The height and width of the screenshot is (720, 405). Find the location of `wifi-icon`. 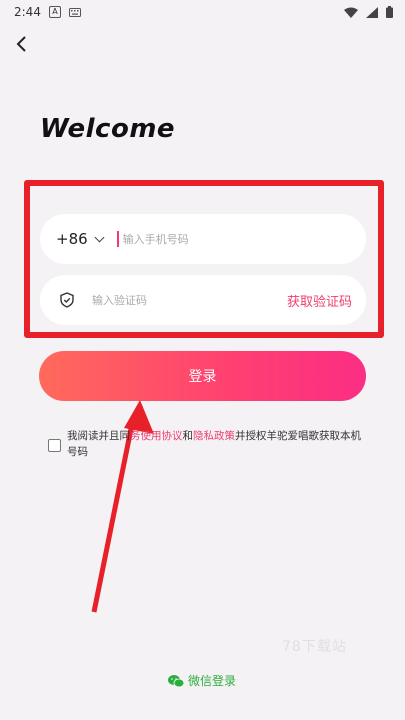

wifi-icon is located at coordinates (351, 12).